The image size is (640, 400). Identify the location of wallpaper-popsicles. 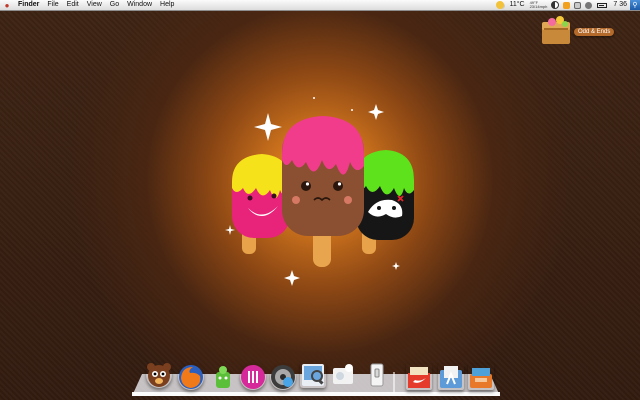
(319, 191).